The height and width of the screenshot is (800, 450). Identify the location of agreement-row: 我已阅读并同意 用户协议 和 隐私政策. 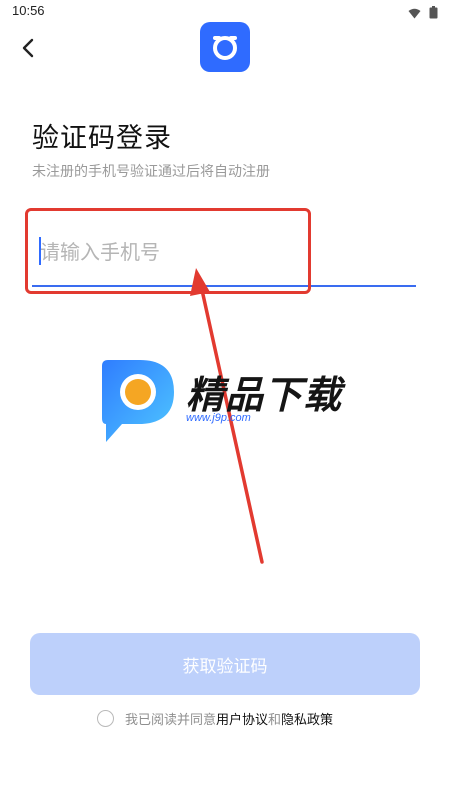
(215, 718).